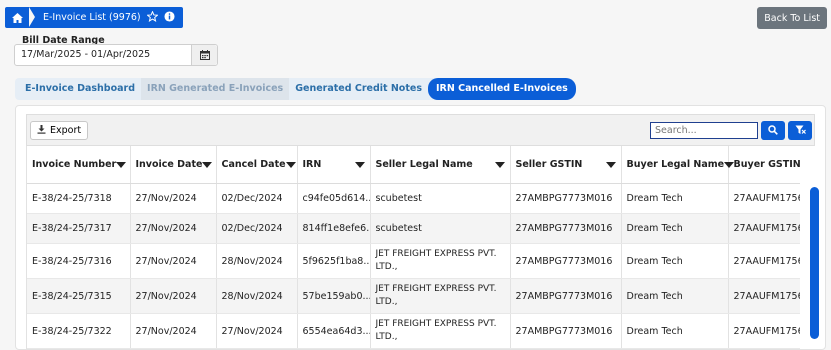  Describe the element at coordinates (169, 17) in the screenshot. I see `info-icon` at that location.